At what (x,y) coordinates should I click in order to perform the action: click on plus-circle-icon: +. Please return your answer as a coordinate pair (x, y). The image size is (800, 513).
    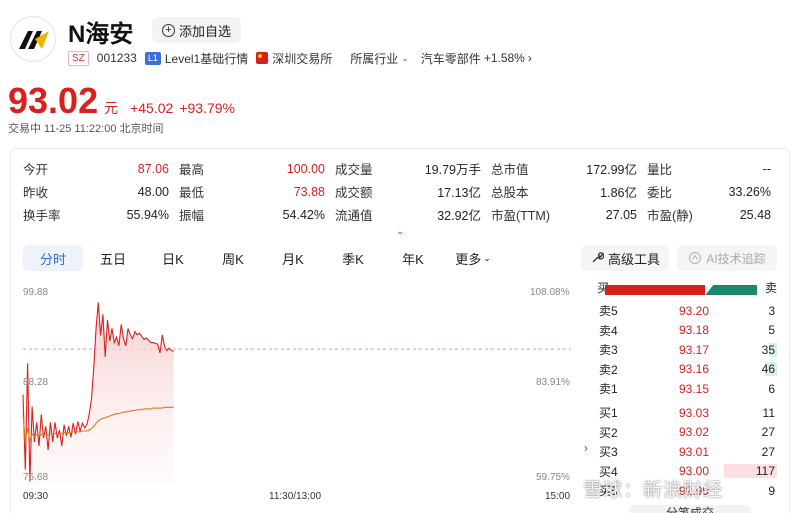
    Looking at the image, I should click on (168, 30).